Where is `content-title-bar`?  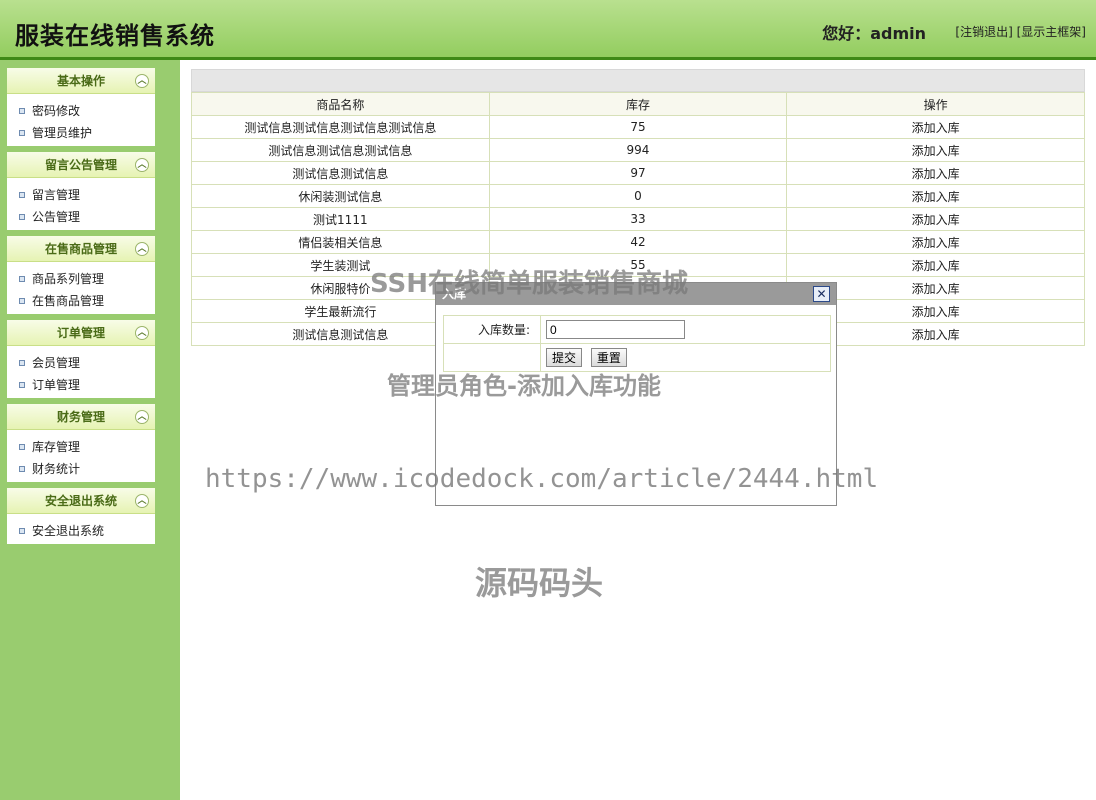 content-title-bar is located at coordinates (638, 80).